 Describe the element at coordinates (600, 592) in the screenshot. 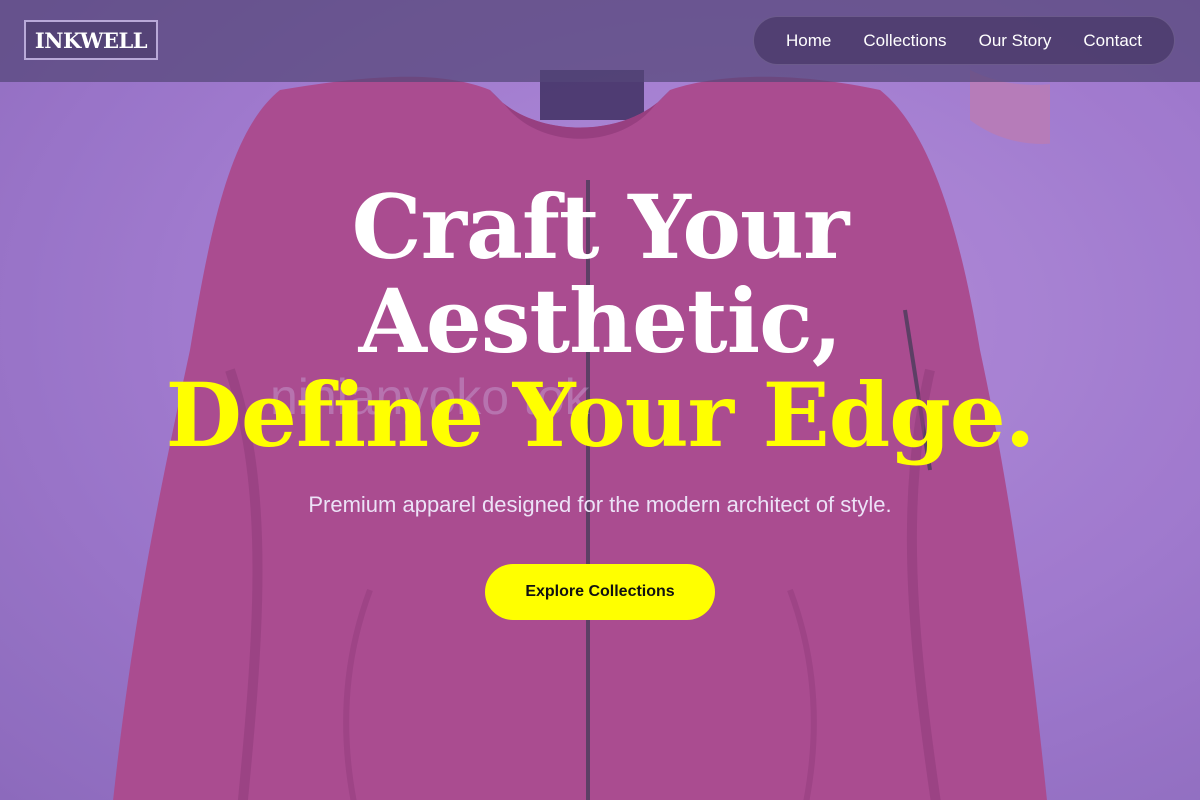

I see `explore-collections-button: Explore Collections` at that location.